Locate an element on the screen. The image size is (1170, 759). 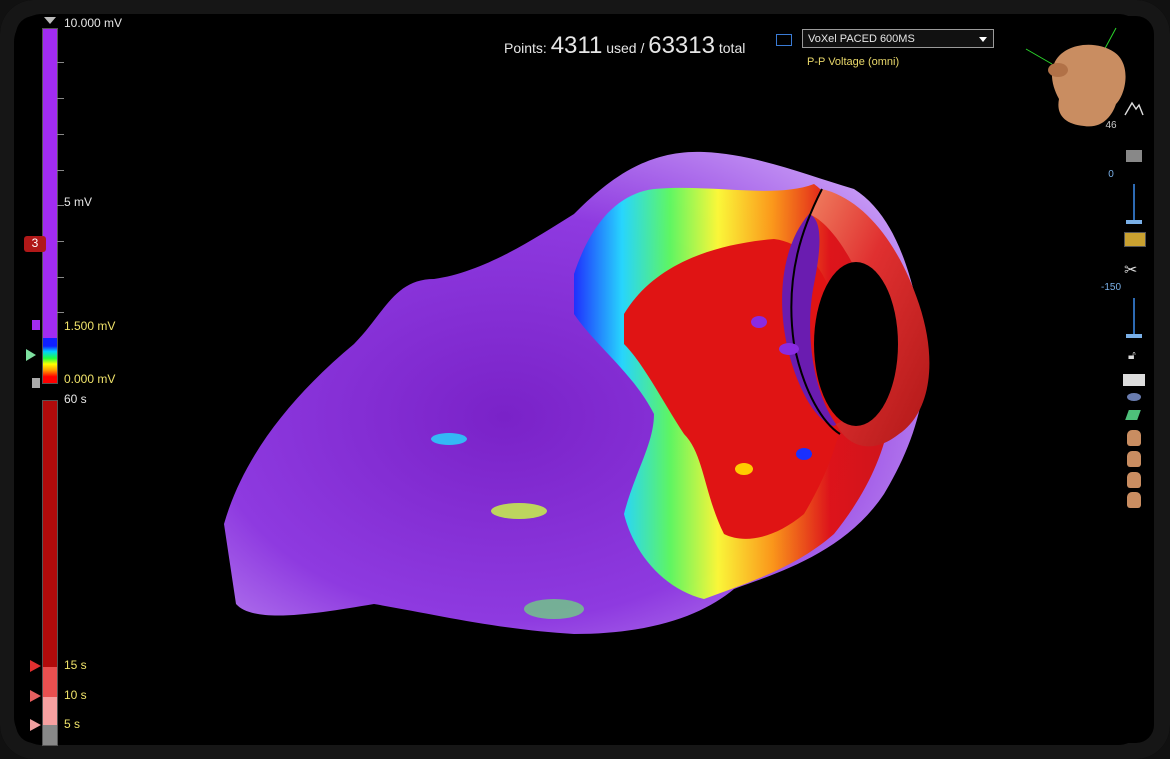
time-15s-pointer is located at coordinates (35, 666).